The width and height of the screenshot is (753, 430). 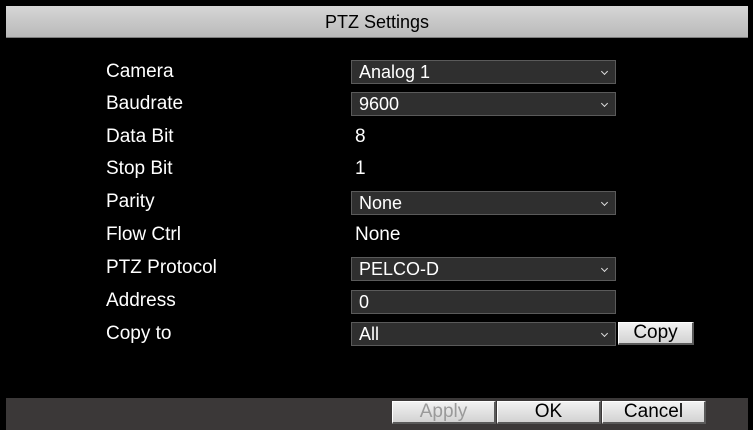 What do you see at coordinates (483, 72) in the screenshot?
I see `camera-select: Analog 1` at bounding box center [483, 72].